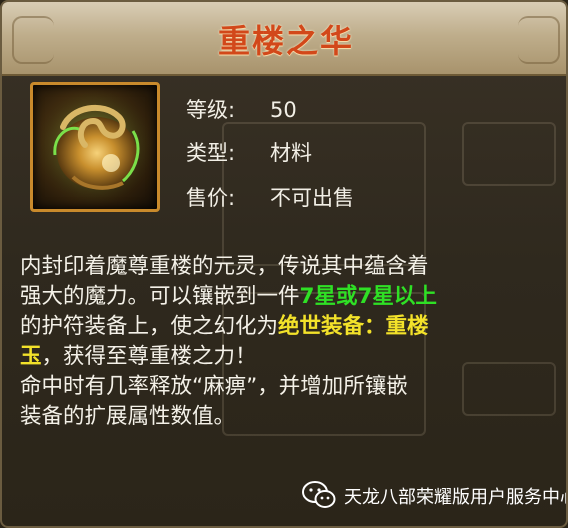  What do you see at coordinates (31, 356) in the screenshot?
I see `equipment-name-highlight-cont: 玉` at bounding box center [31, 356].